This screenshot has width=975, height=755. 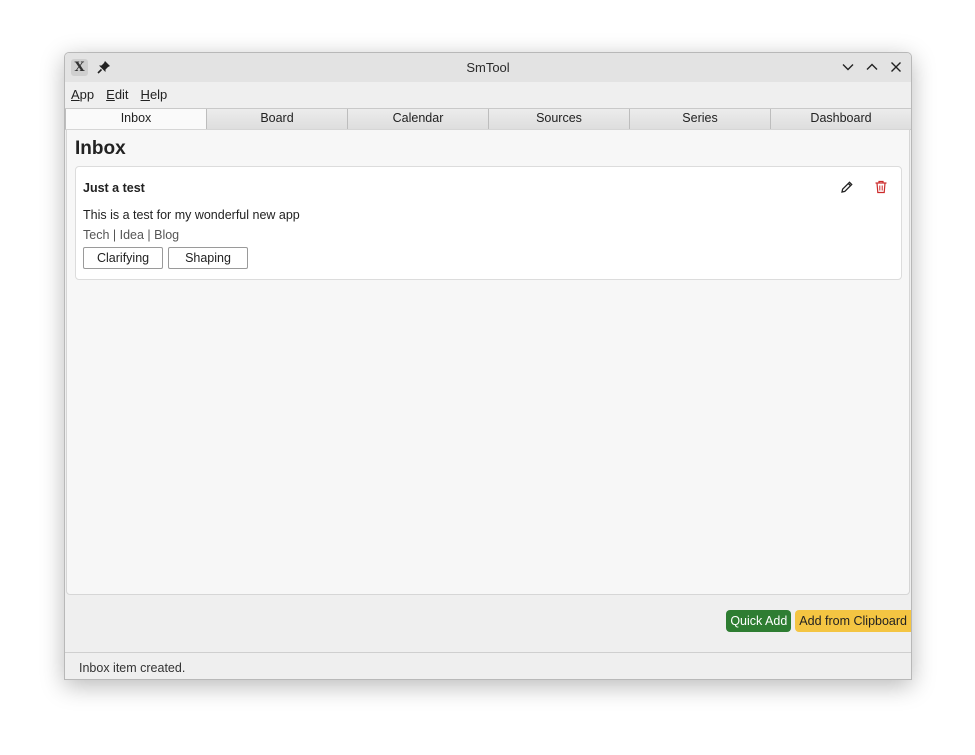 I want to click on menu-help: Help, so click(x=154, y=94).